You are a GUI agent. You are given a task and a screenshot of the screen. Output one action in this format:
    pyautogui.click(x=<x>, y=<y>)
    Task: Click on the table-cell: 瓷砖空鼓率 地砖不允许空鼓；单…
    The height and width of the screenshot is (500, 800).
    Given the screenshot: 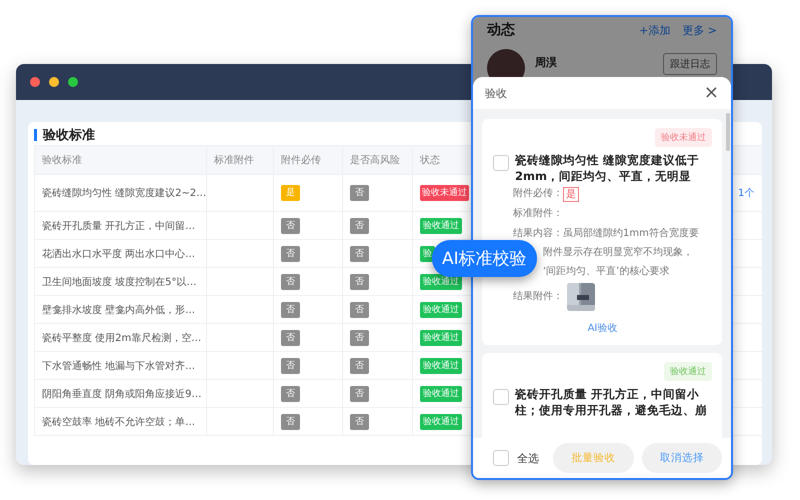 What is the action you would take?
    pyautogui.click(x=120, y=422)
    